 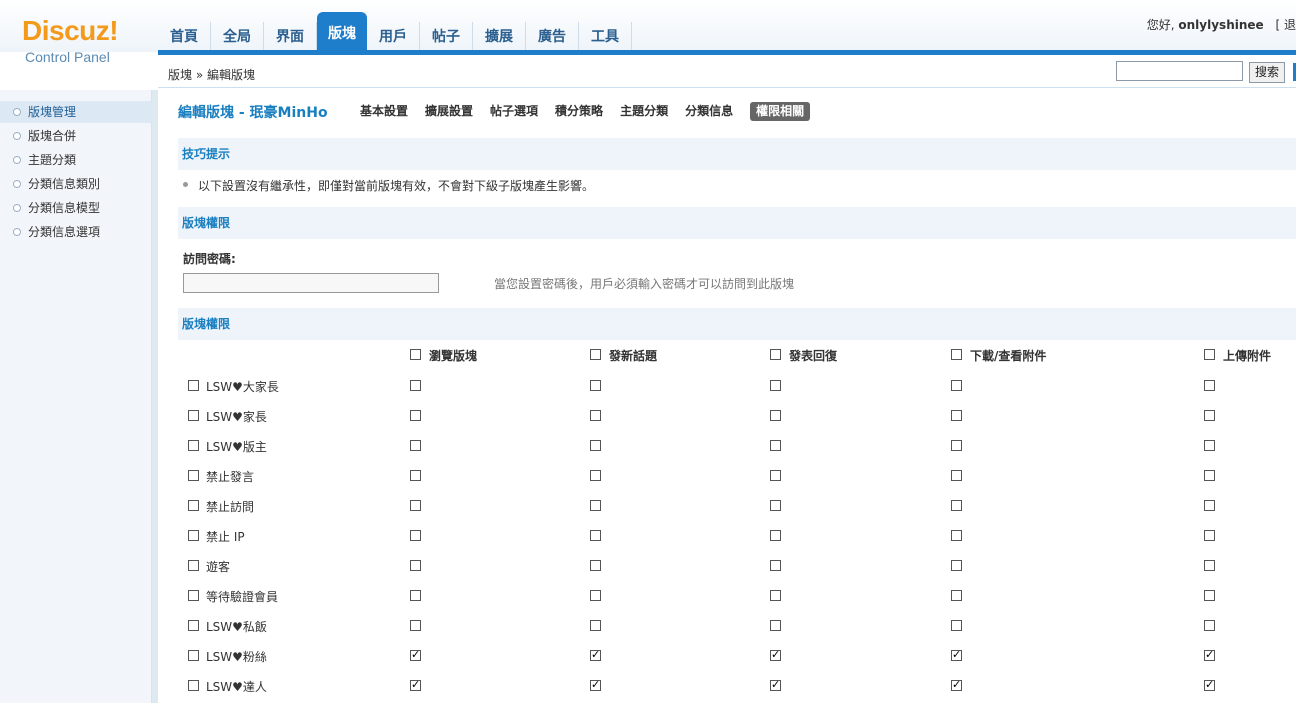 What do you see at coordinates (1286, 25) in the screenshot?
I see `logout-link: [ 退` at bounding box center [1286, 25].